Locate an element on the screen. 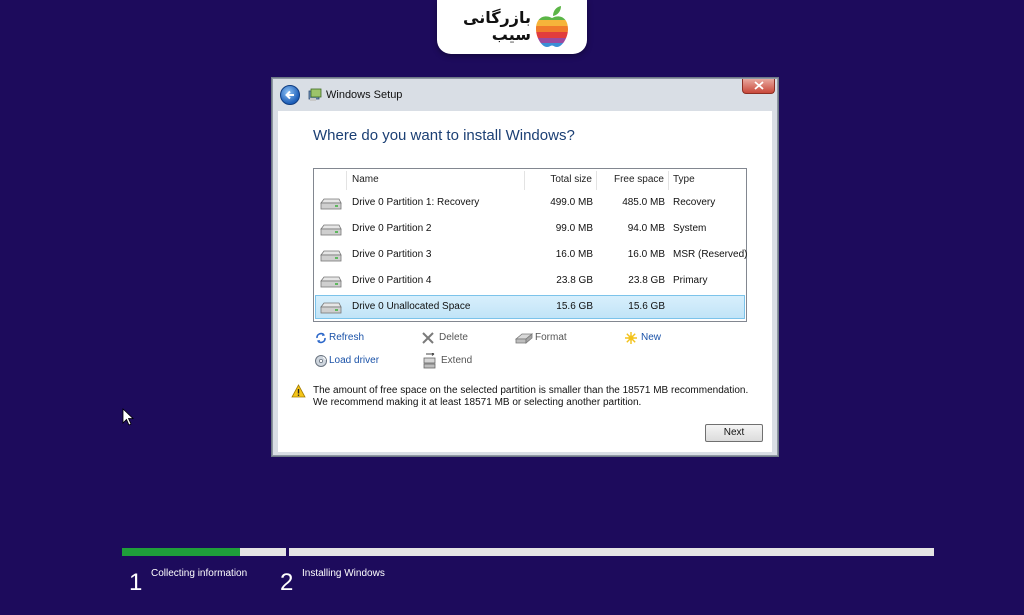  page-title: Where do you want to install Windows? is located at coordinates (444, 135).